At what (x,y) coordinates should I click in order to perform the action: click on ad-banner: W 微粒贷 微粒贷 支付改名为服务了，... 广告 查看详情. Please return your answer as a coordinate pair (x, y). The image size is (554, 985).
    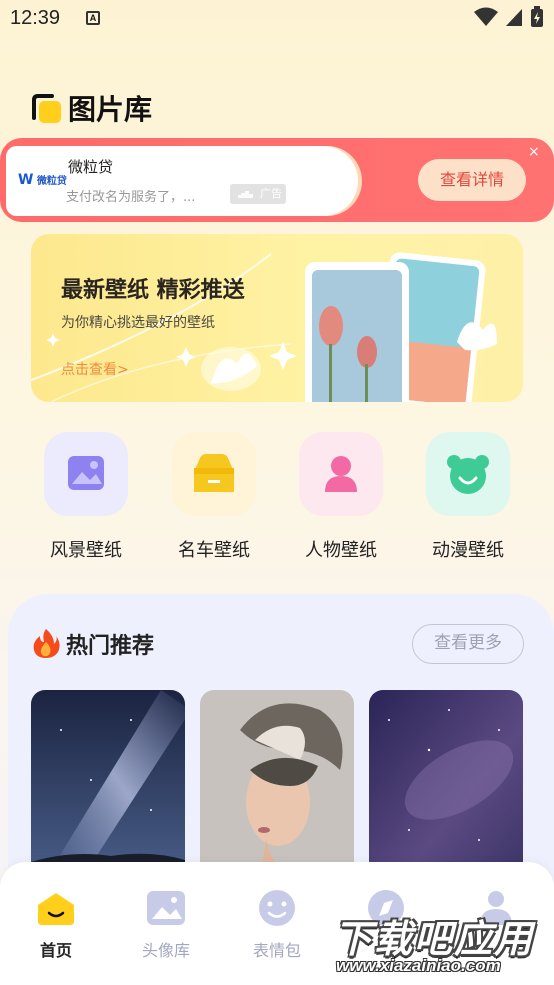
    Looking at the image, I should click on (277, 180).